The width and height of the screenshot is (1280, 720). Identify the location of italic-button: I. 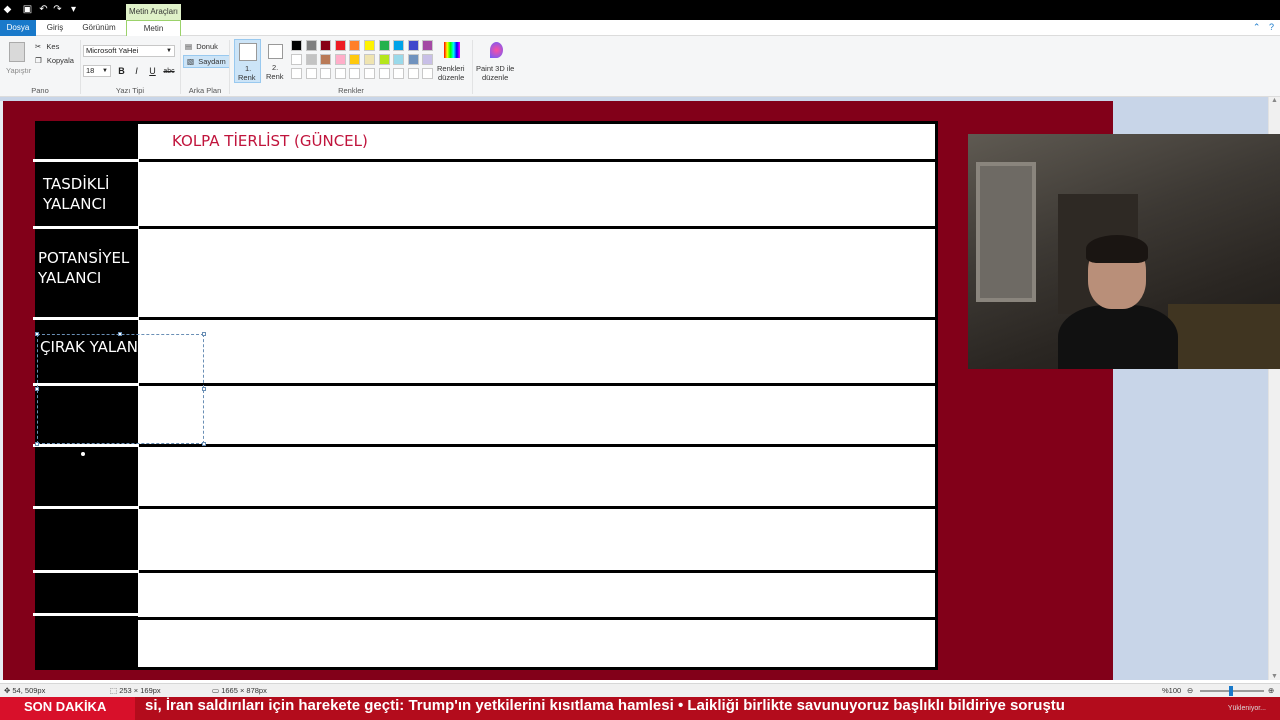
(136, 71).